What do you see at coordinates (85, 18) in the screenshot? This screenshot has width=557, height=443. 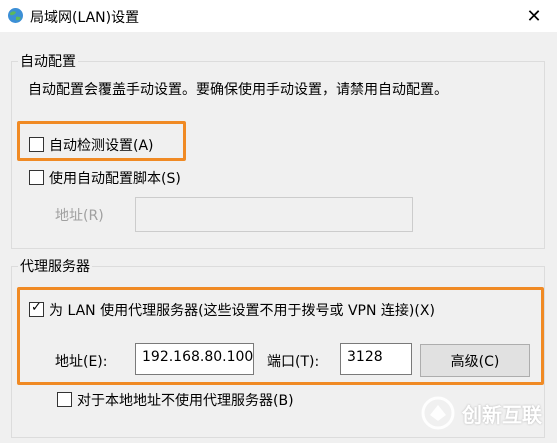 I see `window-title: 局域网(LAN)设置` at bounding box center [85, 18].